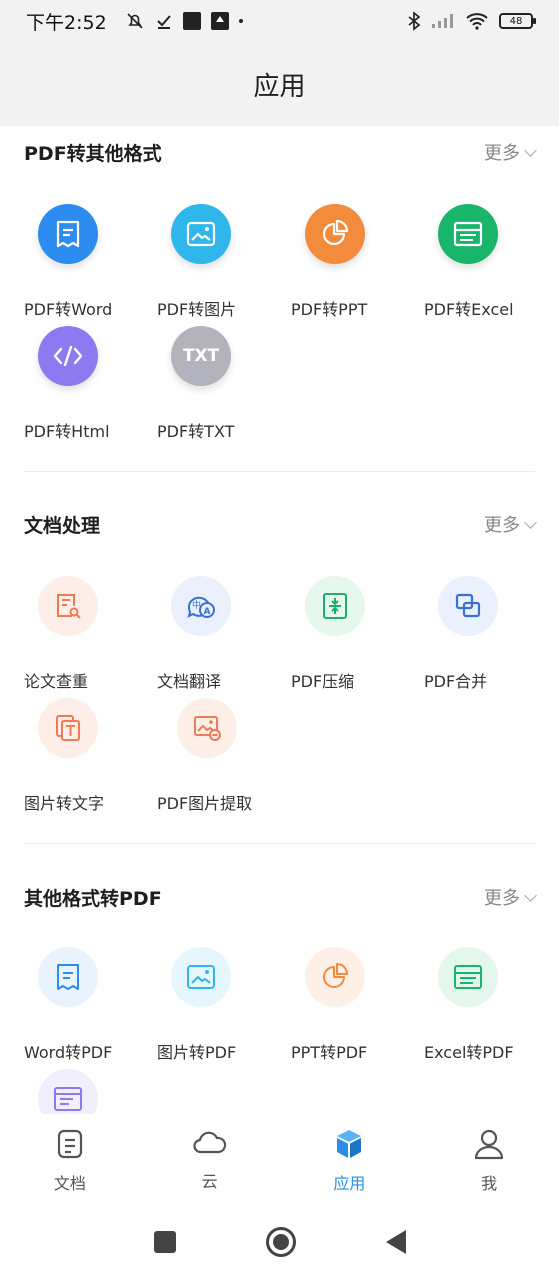 The image size is (559, 1280). I want to click on tile-label: 文档翻译, so click(189, 681).